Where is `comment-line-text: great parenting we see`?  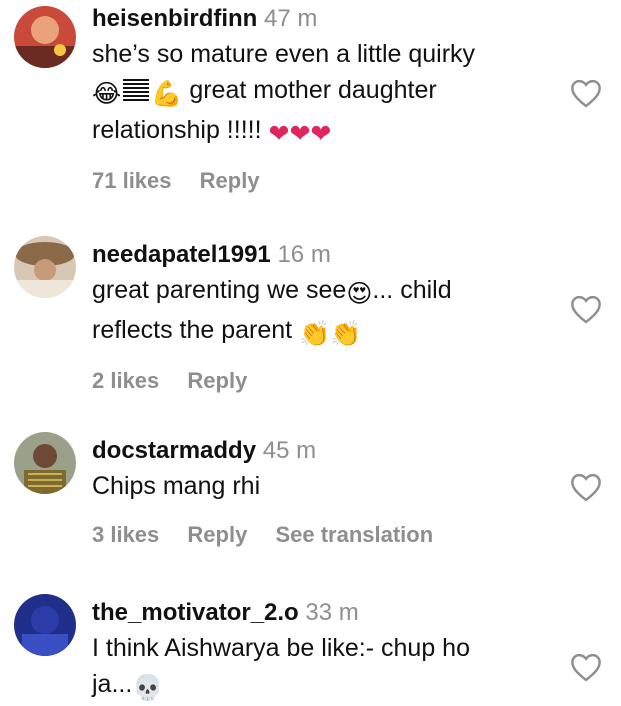
comment-line-text: great parenting we see is located at coordinates (219, 290).